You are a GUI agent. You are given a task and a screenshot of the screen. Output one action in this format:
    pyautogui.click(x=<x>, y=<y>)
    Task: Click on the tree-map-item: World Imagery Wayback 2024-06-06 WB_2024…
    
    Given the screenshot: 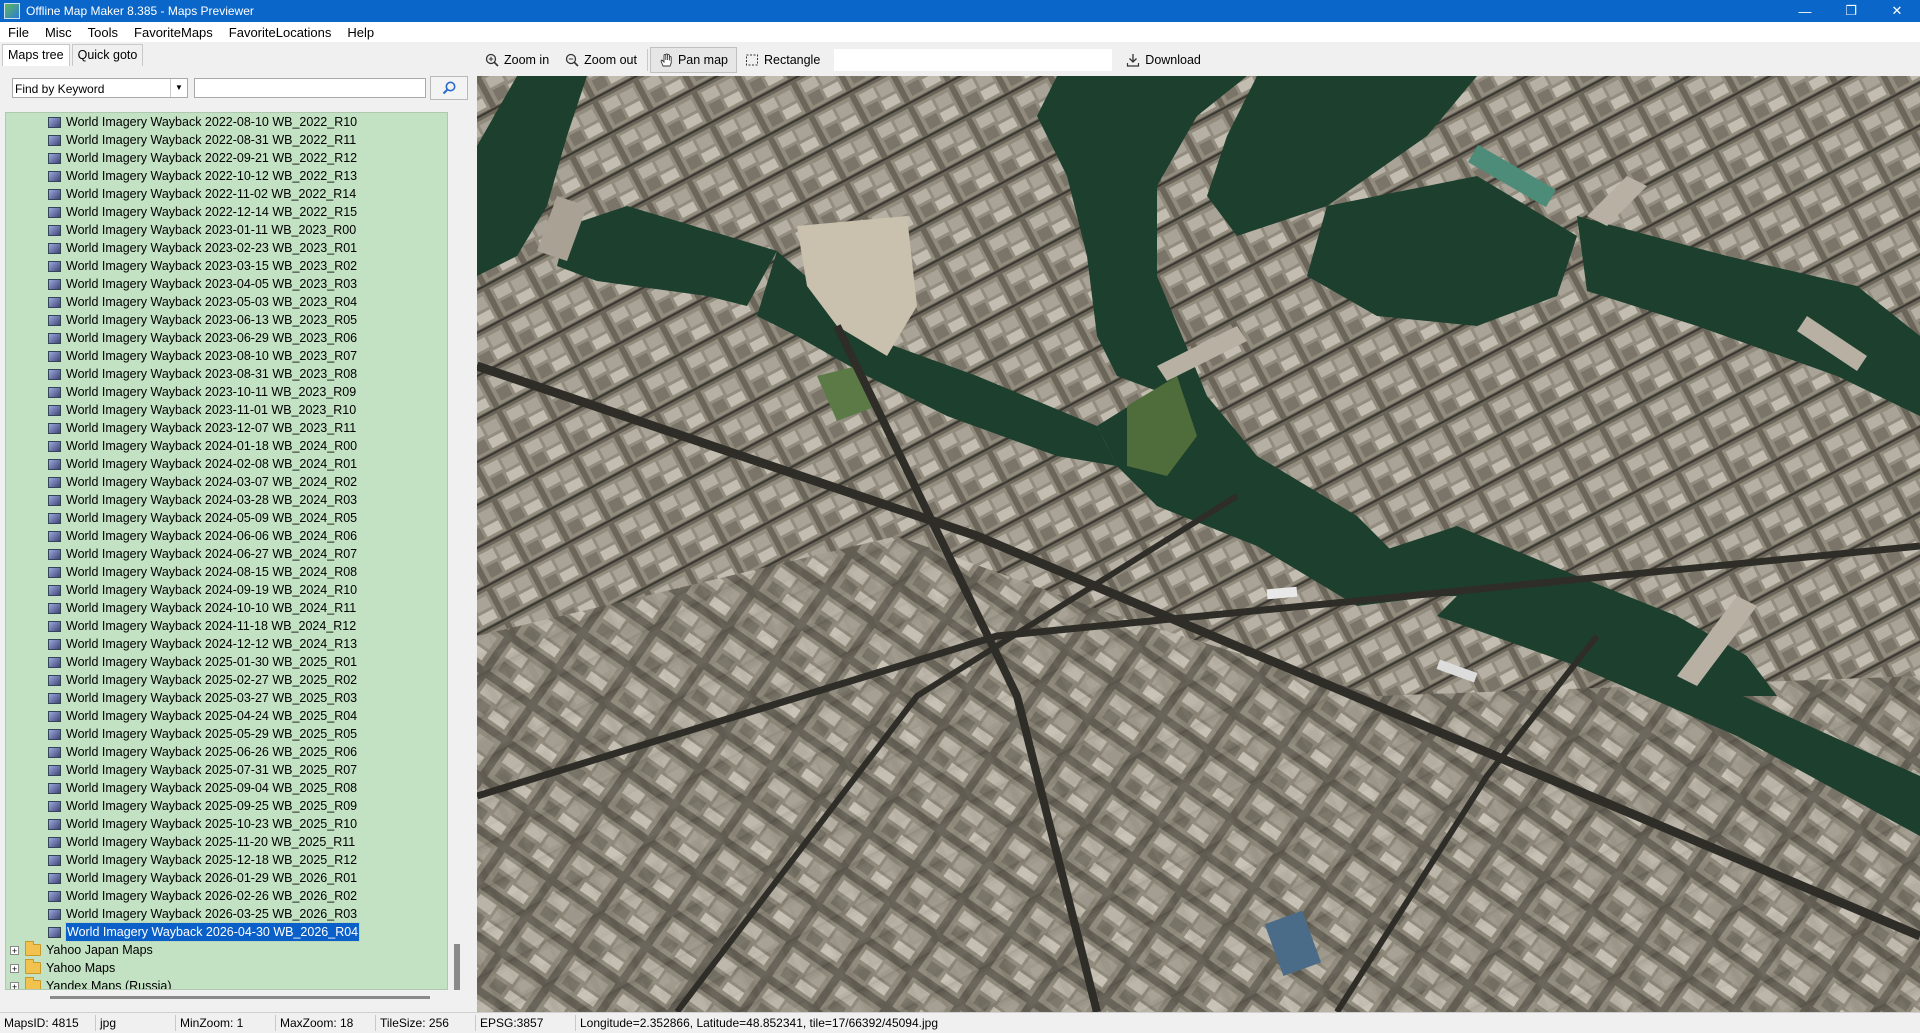 What is the action you would take?
    pyautogui.click(x=202, y=536)
    